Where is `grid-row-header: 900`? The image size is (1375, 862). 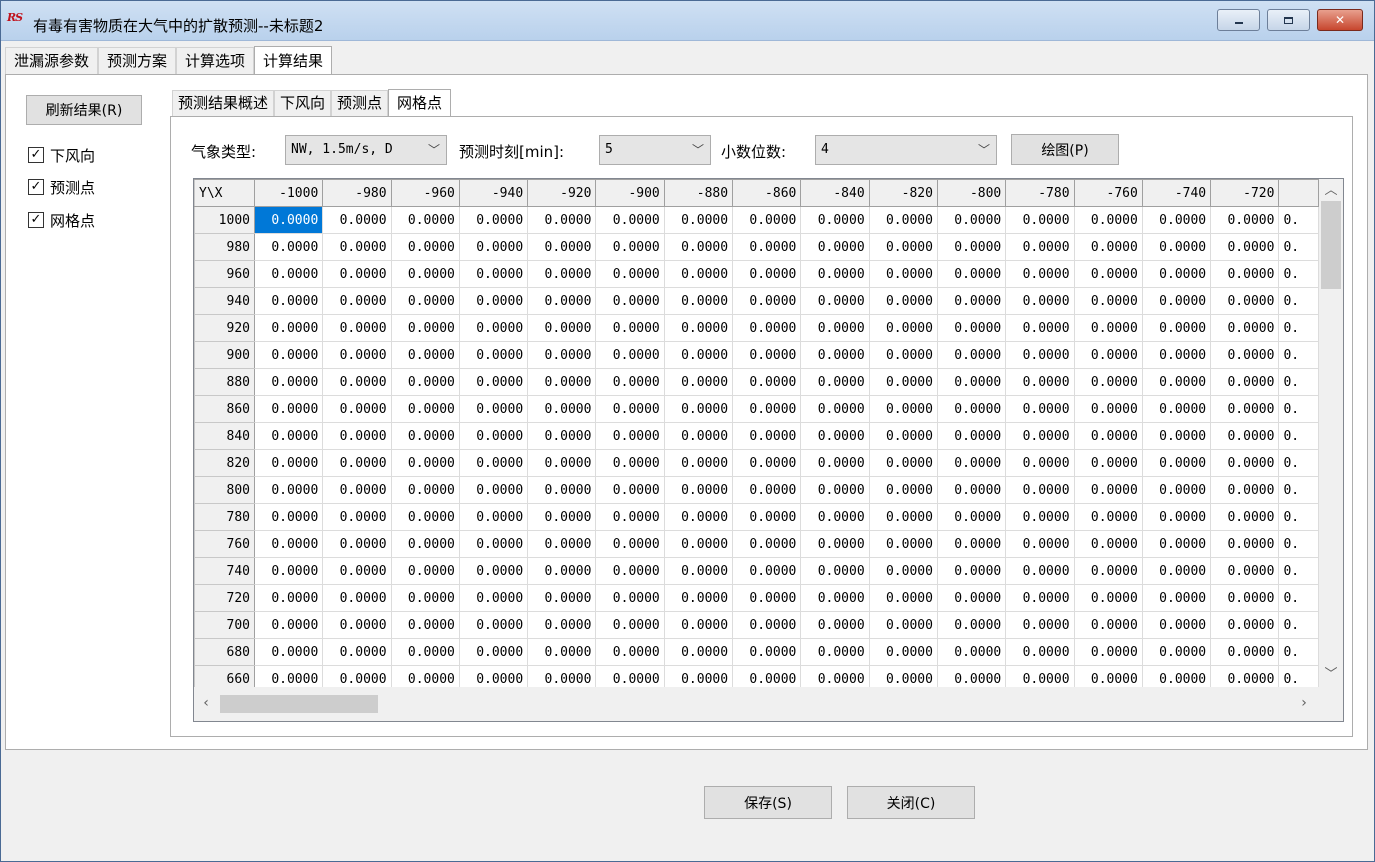
grid-row-header: 900 is located at coordinates (224, 355).